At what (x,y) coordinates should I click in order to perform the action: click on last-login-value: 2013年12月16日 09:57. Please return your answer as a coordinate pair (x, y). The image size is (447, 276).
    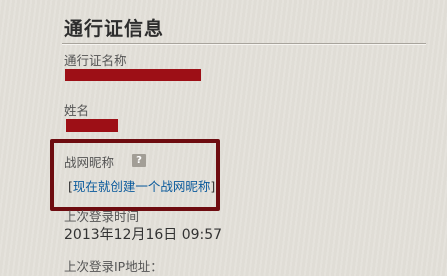
    Looking at the image, I should click on (143, 235).